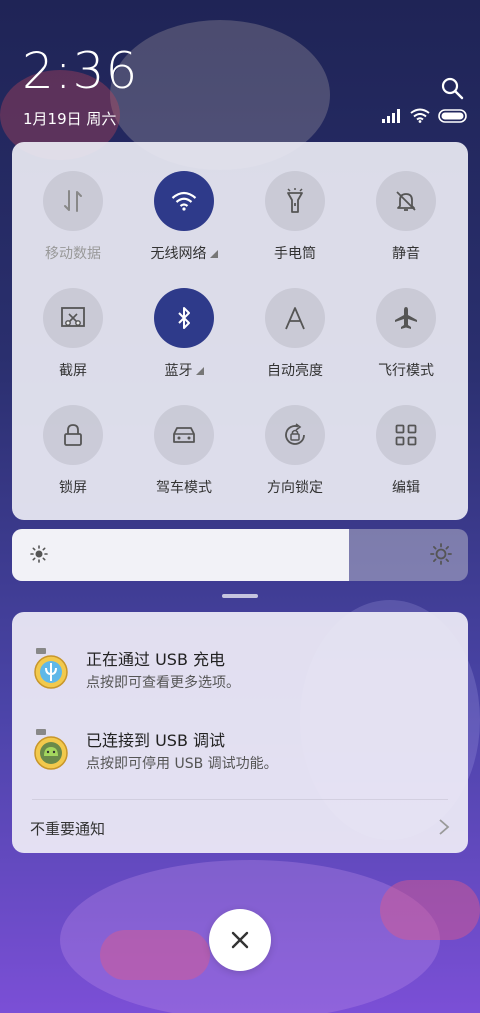 Image resolution: width=480 pixels, height=1013 pixels. I want to click on tile-rotation-lock: 方向锁定, so click(295, 460).